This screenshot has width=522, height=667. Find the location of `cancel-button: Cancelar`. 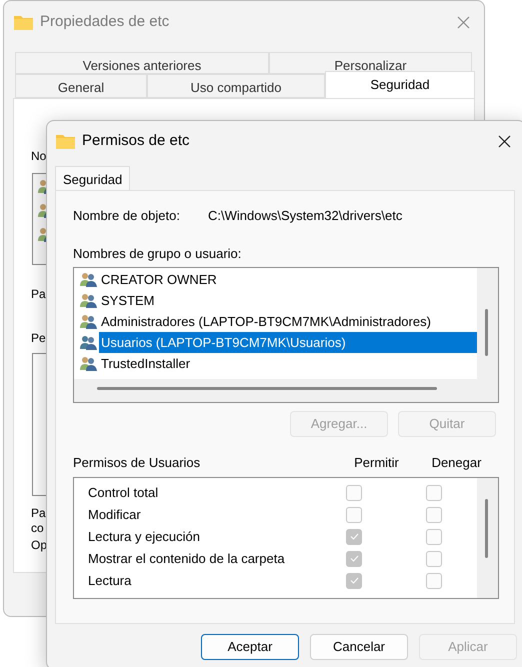

cancel-button: Cancelar is located at coordinates (359, 647).